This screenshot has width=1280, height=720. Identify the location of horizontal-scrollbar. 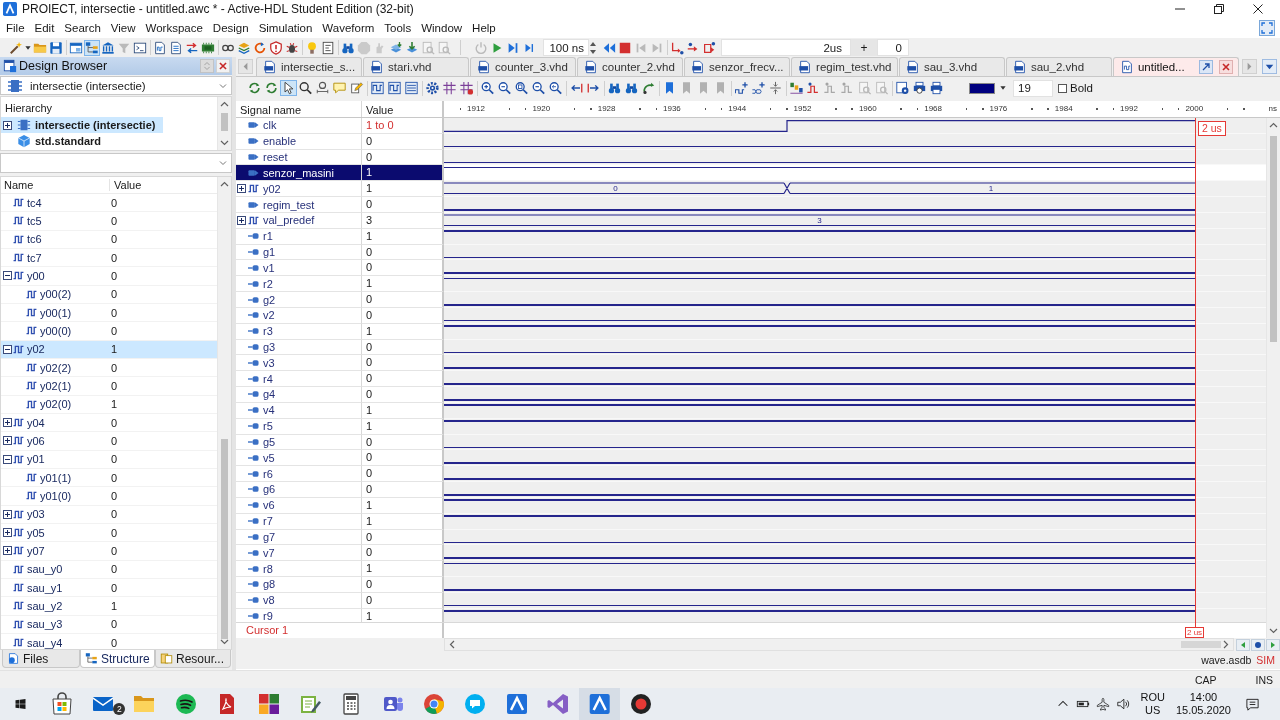
(839, 644).